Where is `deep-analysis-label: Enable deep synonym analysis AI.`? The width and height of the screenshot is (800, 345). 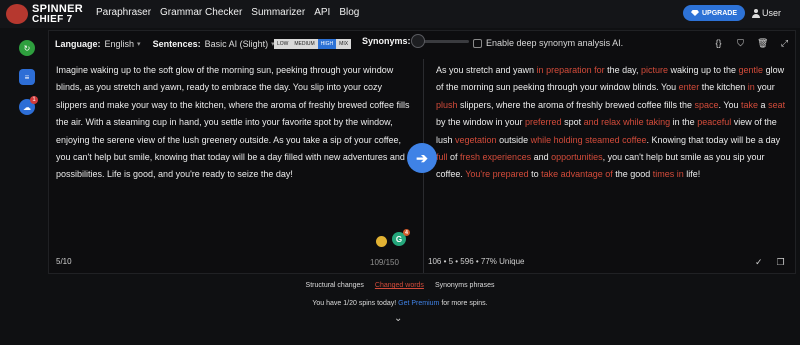 deep-analysis-label: Enable deep synonym analysis AI. is located at coordinates (555, 43).